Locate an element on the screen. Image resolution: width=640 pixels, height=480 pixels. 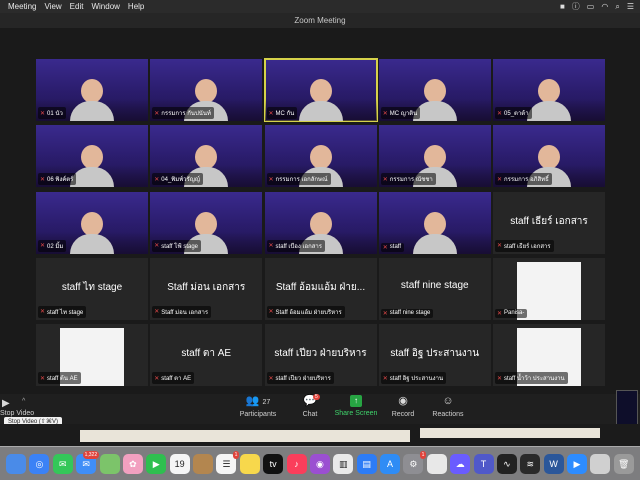
menu-meeting: Meeting is located at coordinates (22, 6).